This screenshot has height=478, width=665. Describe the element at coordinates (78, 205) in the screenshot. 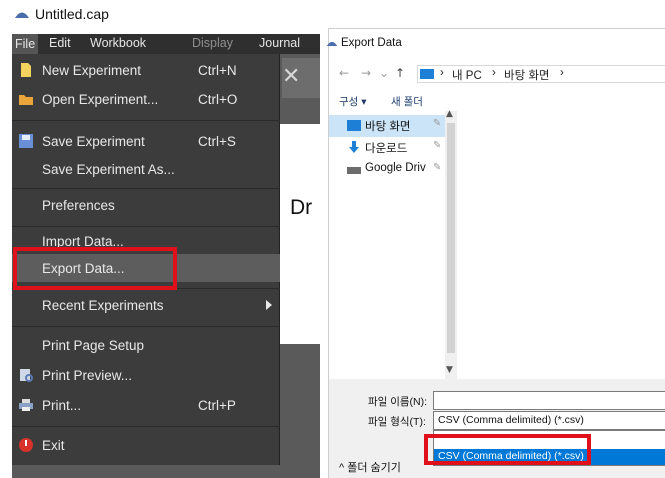

I see `menu-item-label: Preferences` at that location.